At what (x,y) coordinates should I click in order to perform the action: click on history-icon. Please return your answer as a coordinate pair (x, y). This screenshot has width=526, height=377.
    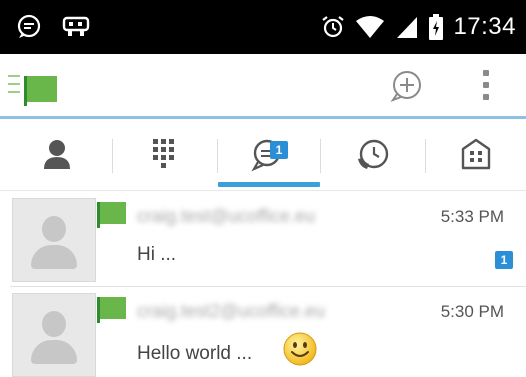
    Looking at the image, I should click on (373, 154).